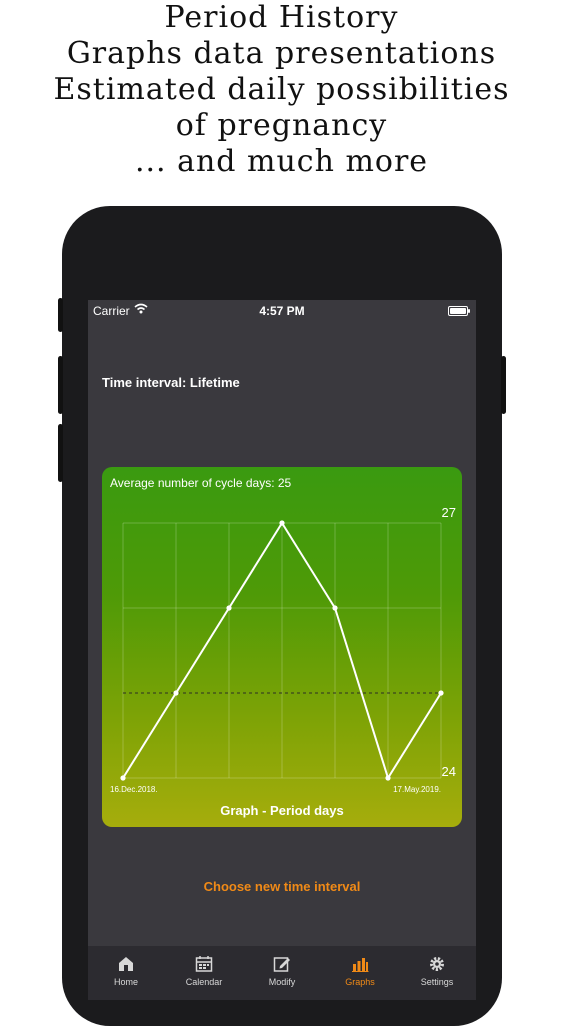  I want to click on gear-icon, so click(437, 964).